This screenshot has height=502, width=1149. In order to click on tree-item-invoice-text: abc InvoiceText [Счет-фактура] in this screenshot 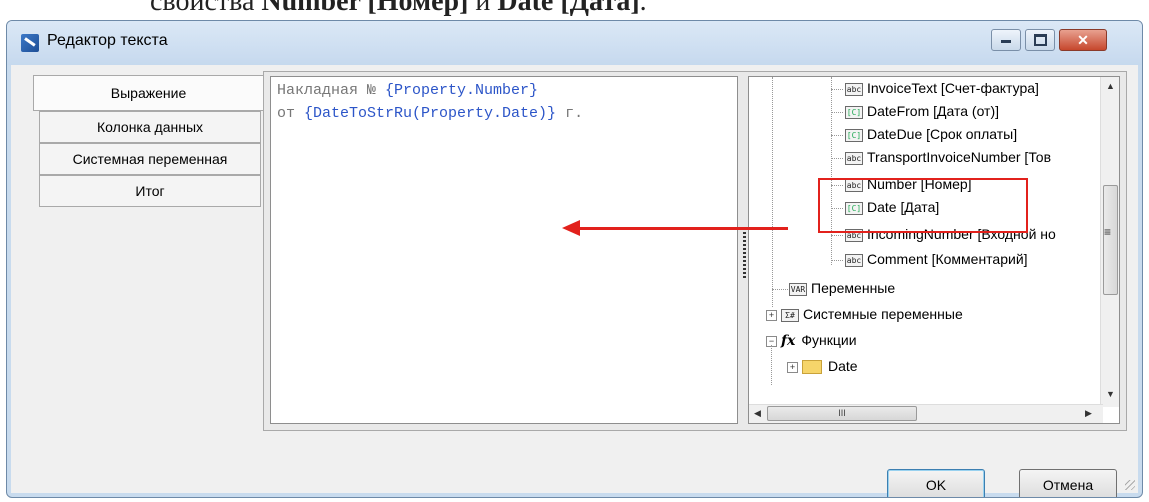, I will do `click(942, 88)`.